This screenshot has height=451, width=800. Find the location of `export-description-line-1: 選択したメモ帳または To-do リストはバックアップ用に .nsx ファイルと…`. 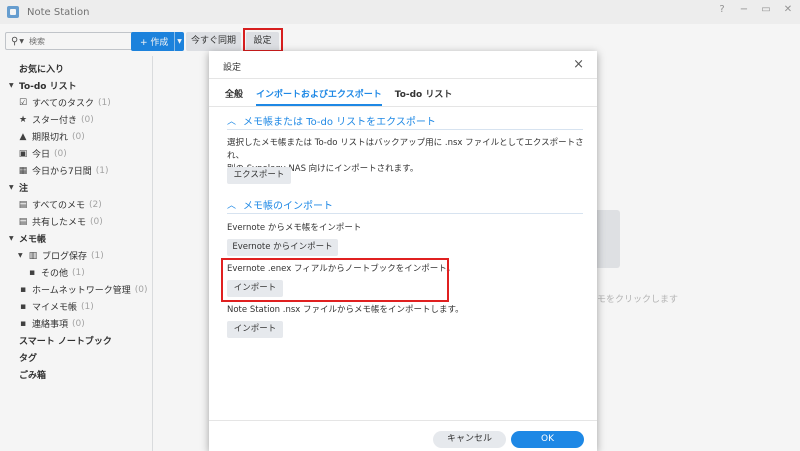

export-description-line-1: 選択したメモ帳または To-do リストはバックアップ用に .nsx ファイルと… is located at coordinates (405, 149).